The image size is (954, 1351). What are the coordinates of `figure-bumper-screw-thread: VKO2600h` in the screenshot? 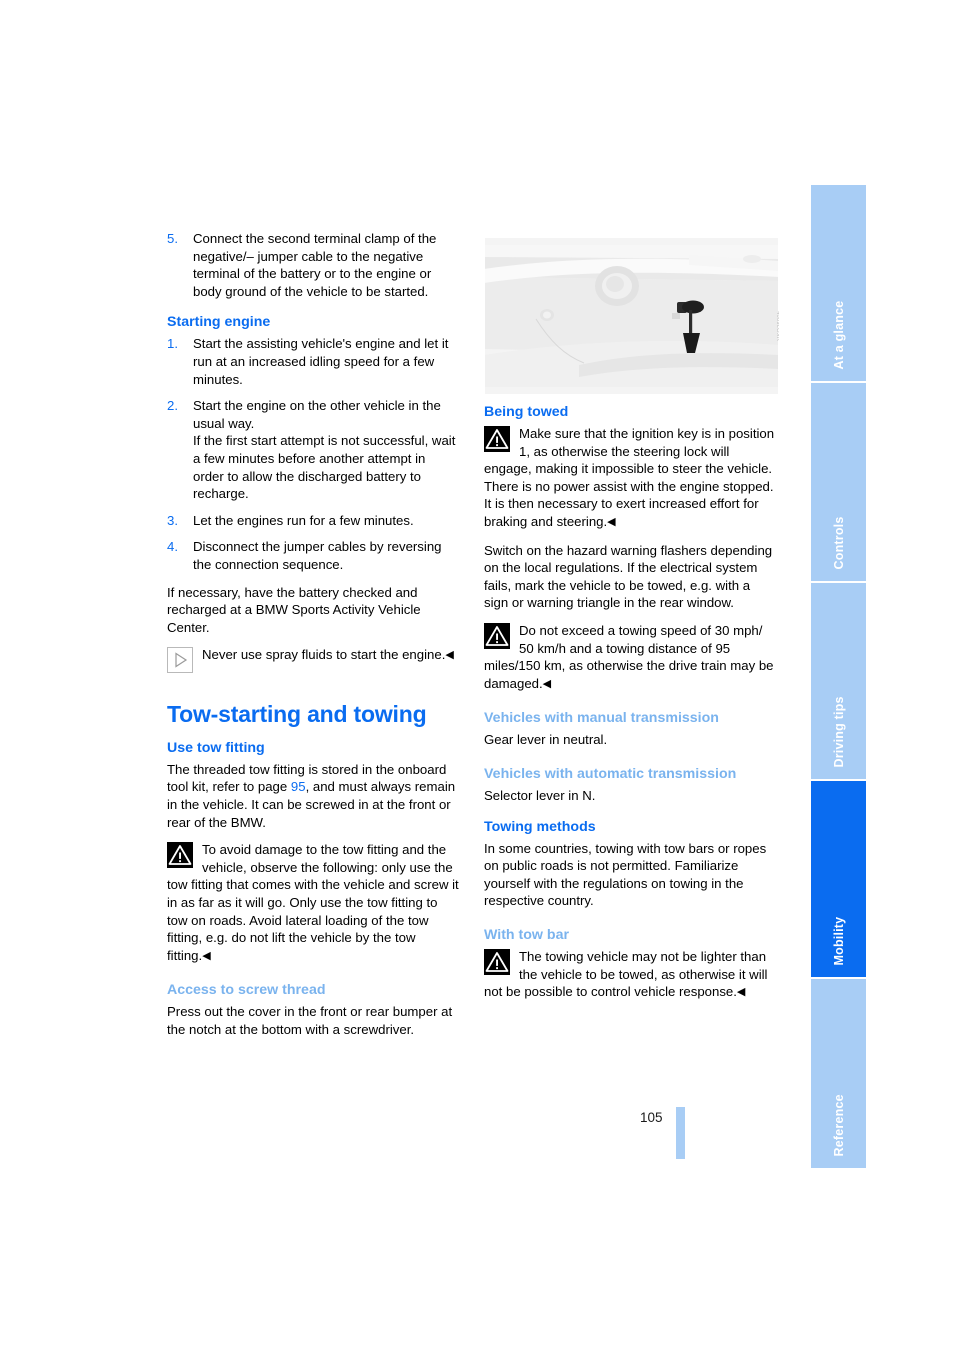 It's located at (631, 316).